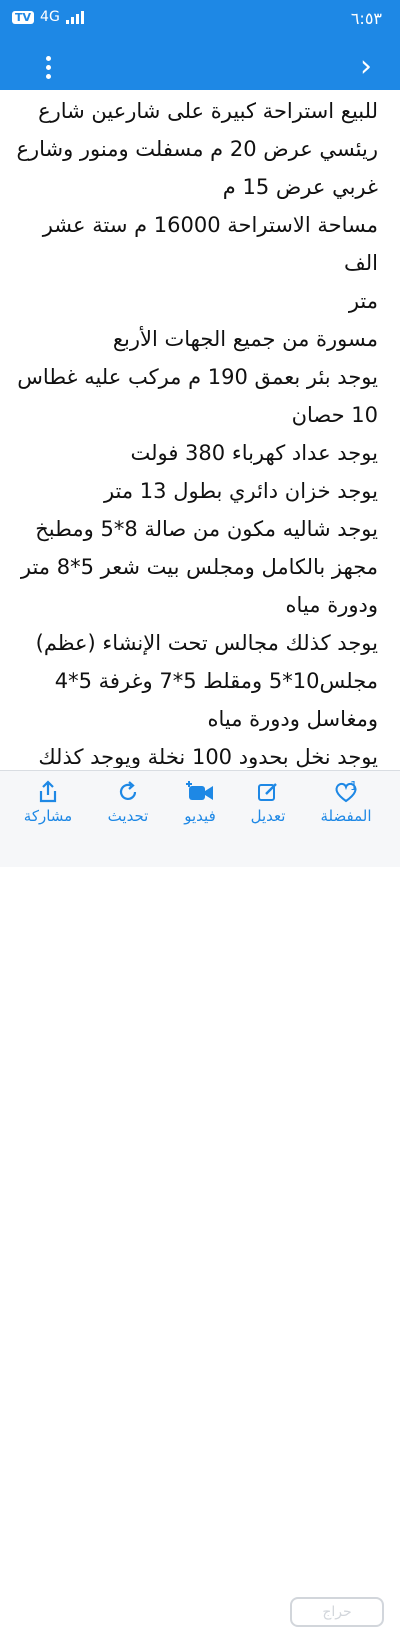 The height and width of the screenshot is (1627, 400). What do you see at coordinates (48, 792) in the screenshot?
I see `share-icon` at bounding box center [48, 792].